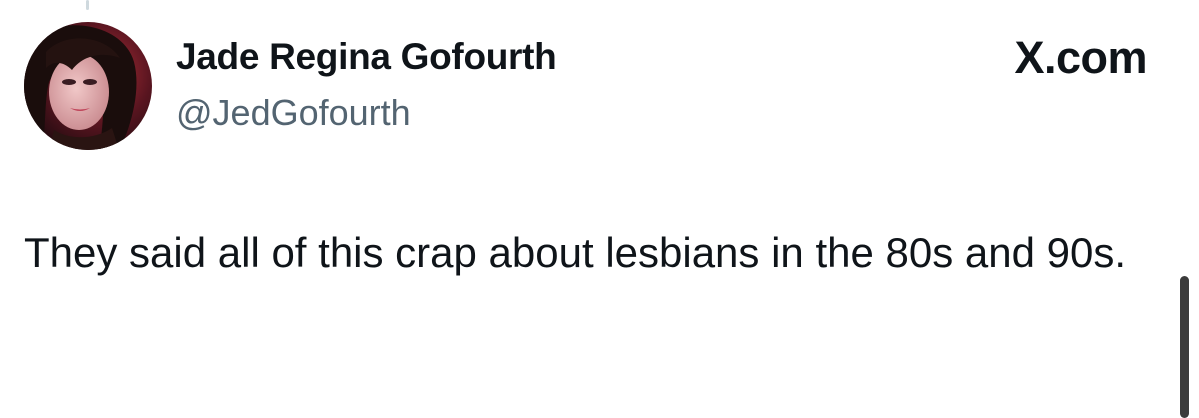 The height and width of the screenshot is (418, 1199). I want to click on x-logo-text: X.com, so click(1080, 57).